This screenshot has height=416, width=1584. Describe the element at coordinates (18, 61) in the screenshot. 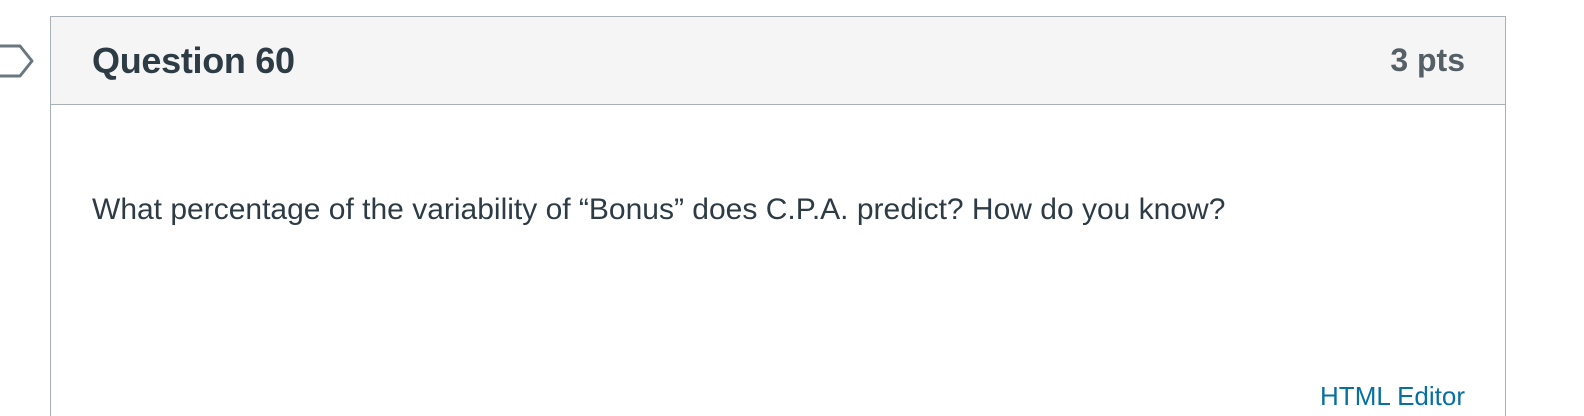

I see `flag-question-icon` at that location.